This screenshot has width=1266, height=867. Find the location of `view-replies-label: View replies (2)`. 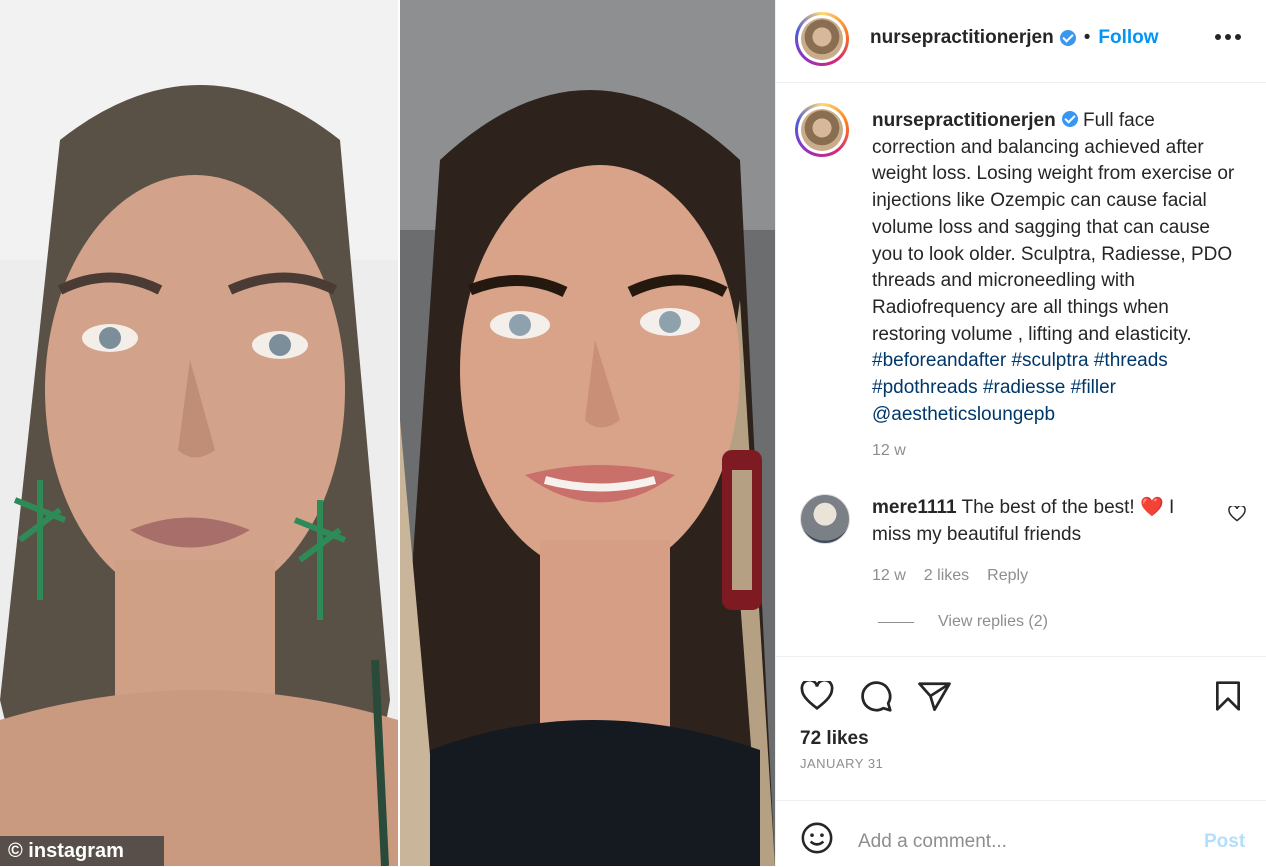

view-replies-label: View replies (2) is located at coordinates (993, 621).